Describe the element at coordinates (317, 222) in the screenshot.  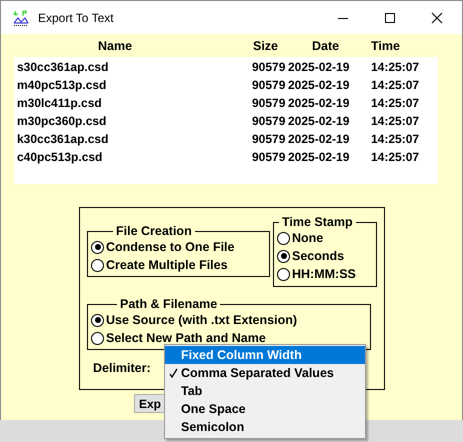
I see `group-title: Time Stamp` at that location.